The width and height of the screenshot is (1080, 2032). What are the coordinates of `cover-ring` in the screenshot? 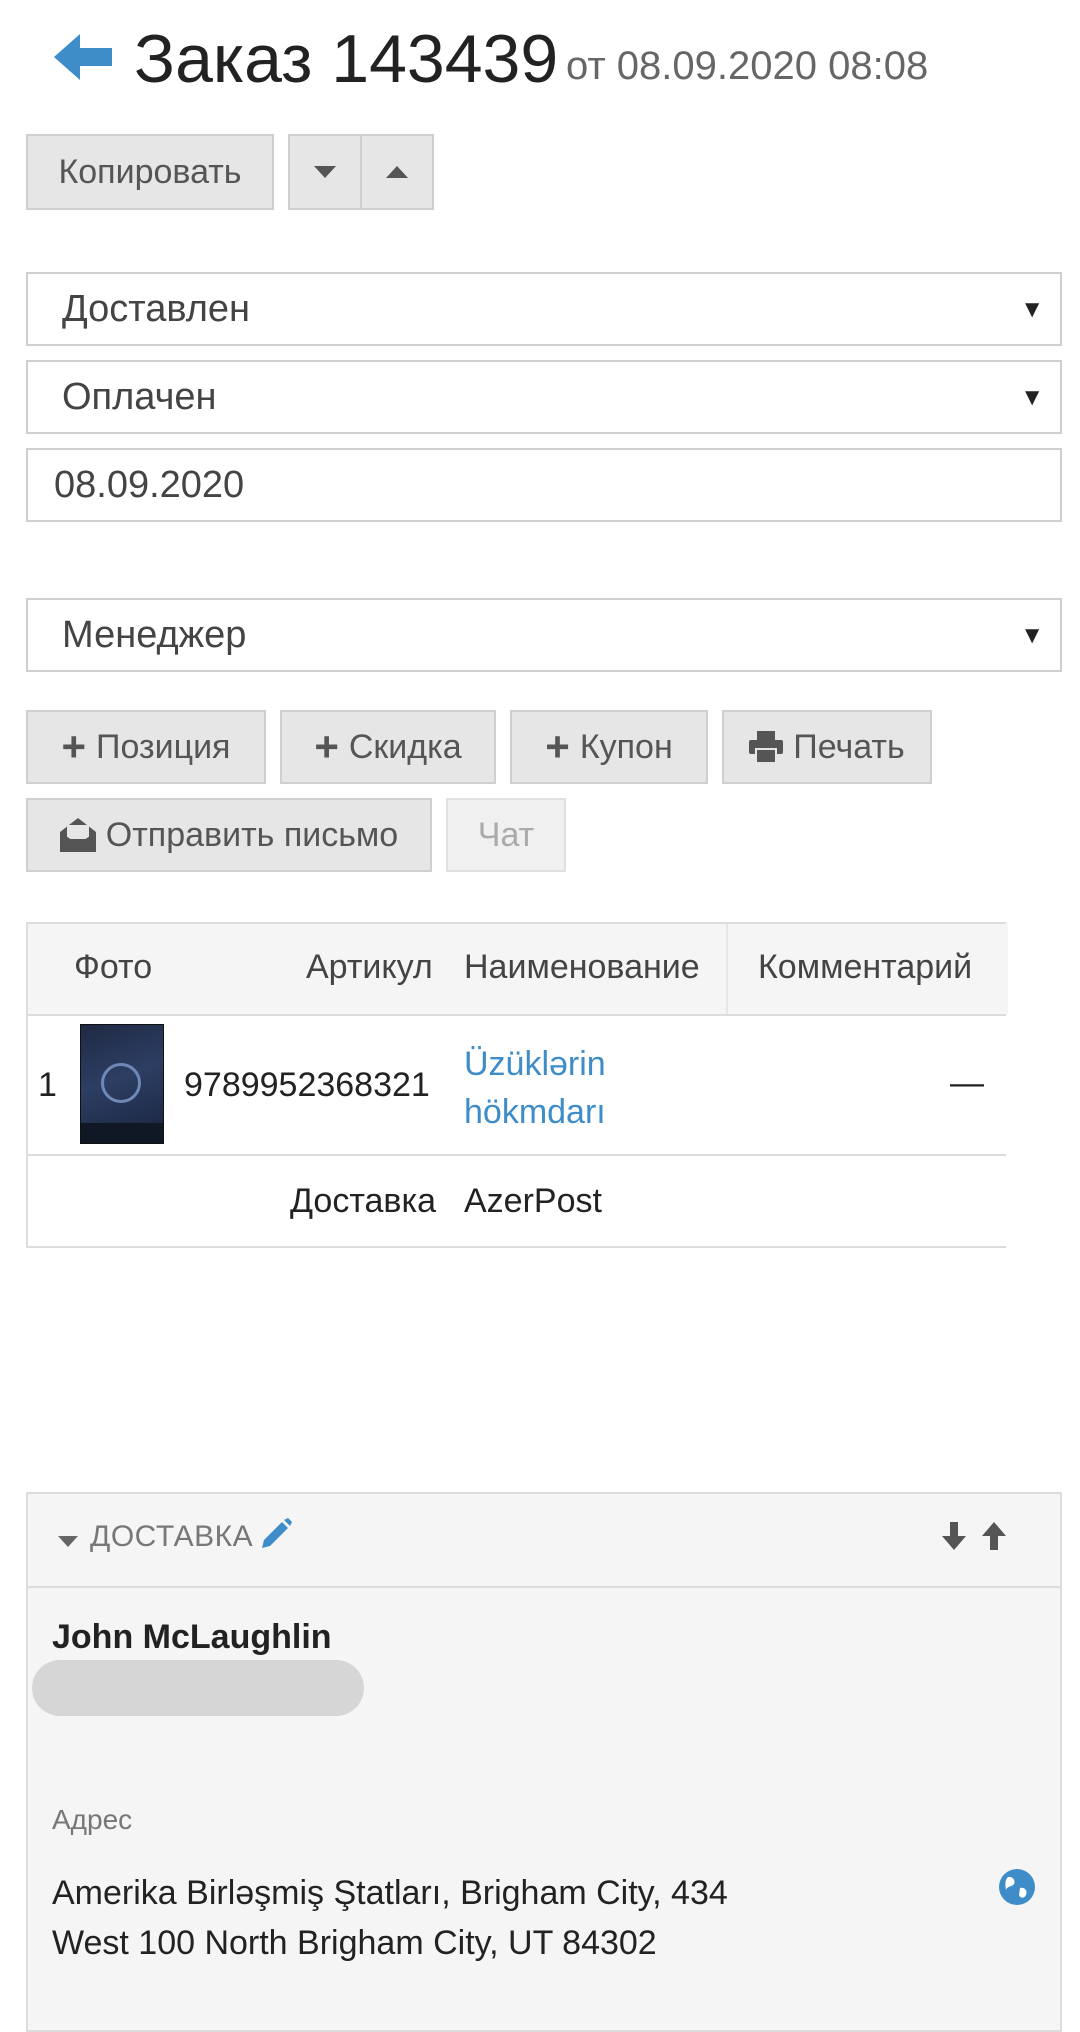 It's located at (121, 1083).